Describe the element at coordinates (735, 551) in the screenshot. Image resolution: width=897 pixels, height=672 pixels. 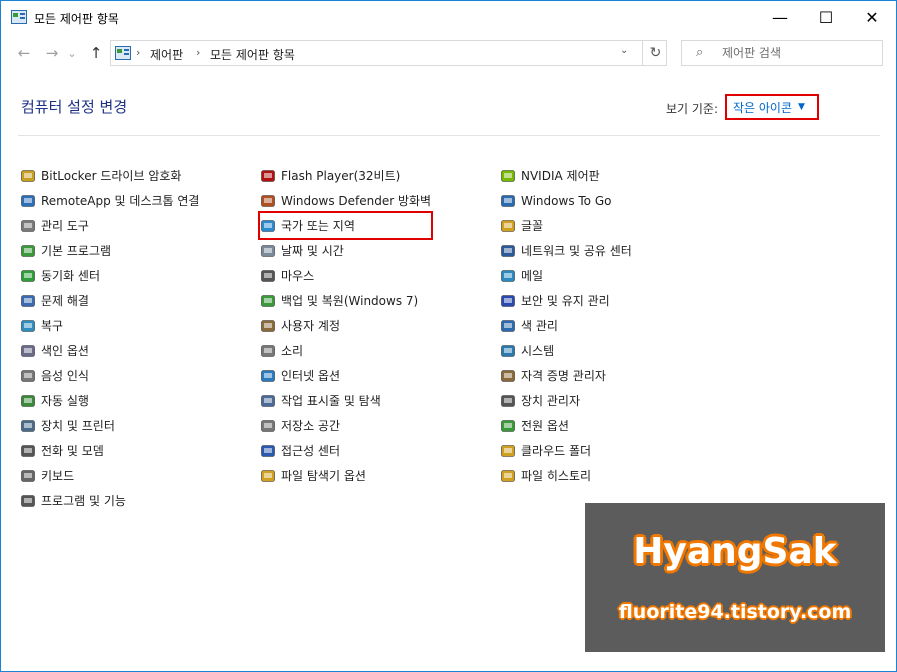
I see `watermark-name: HyangSak` at that location.